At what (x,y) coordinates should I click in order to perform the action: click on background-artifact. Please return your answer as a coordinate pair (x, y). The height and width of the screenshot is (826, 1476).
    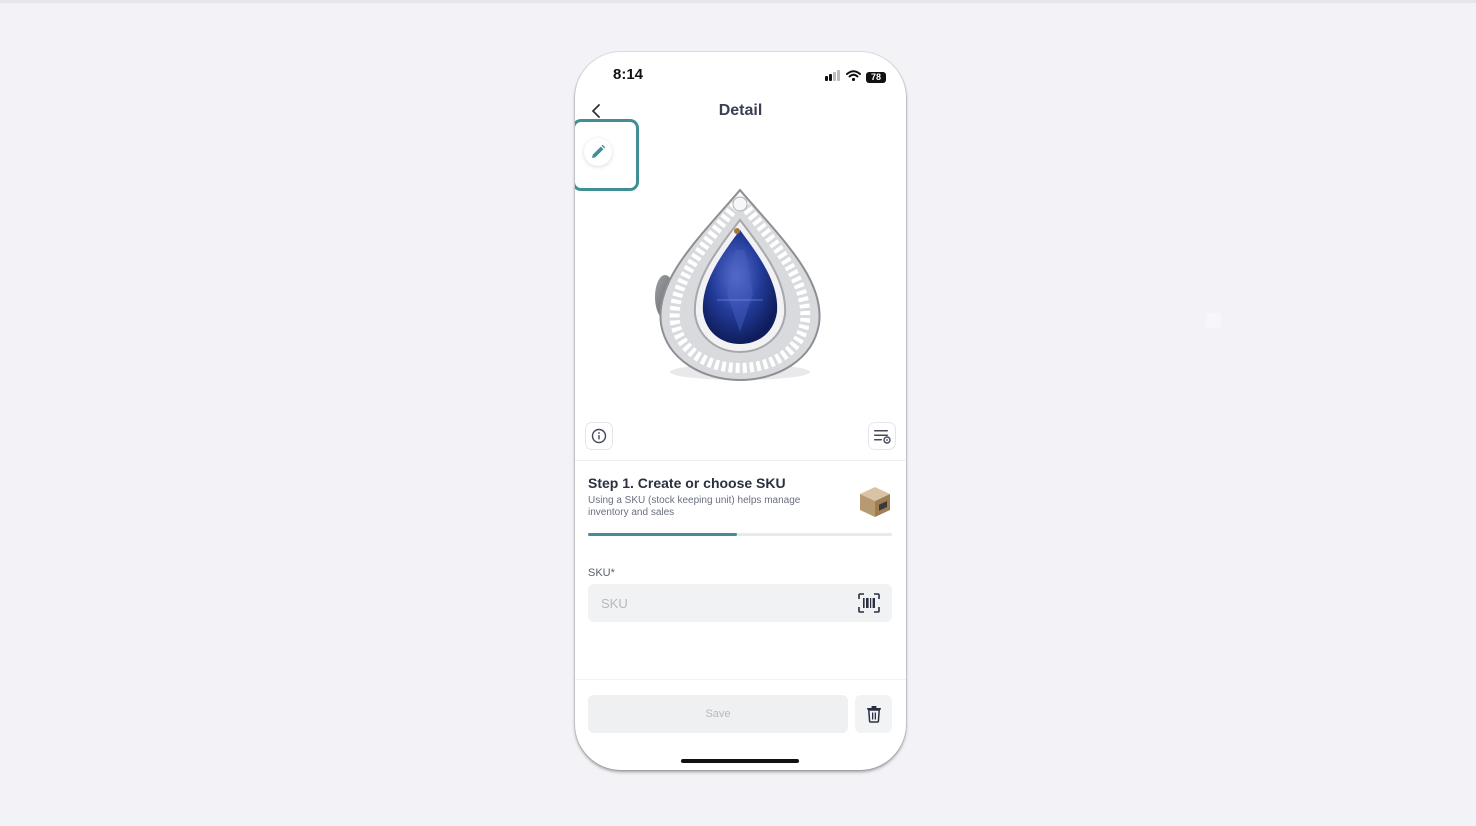
    Looking at the image, I should click on (1213, 320).